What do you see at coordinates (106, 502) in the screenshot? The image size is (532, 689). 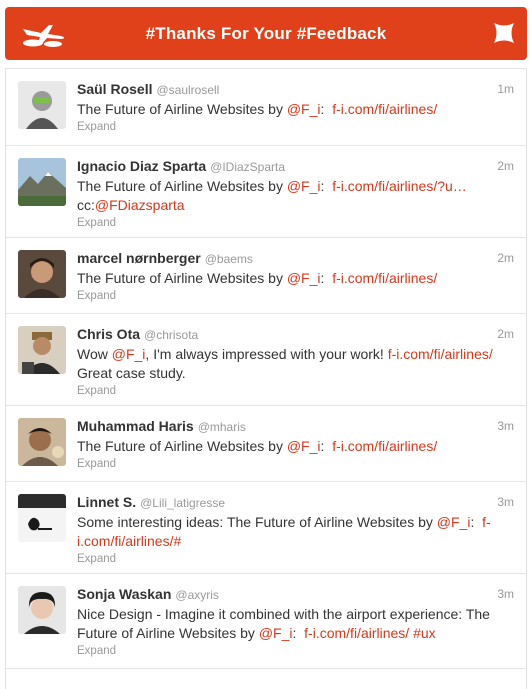 I see `author-name: Linnet S.` at bounding box center [106, 502].